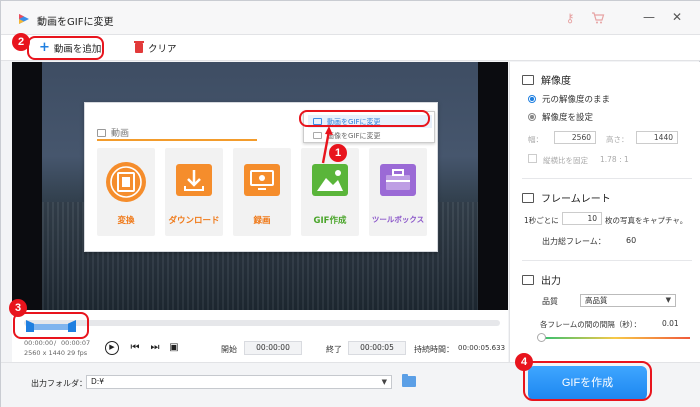 This screenshot has height=407, width=700. I want to click on trash-icon, so click(139, 47).